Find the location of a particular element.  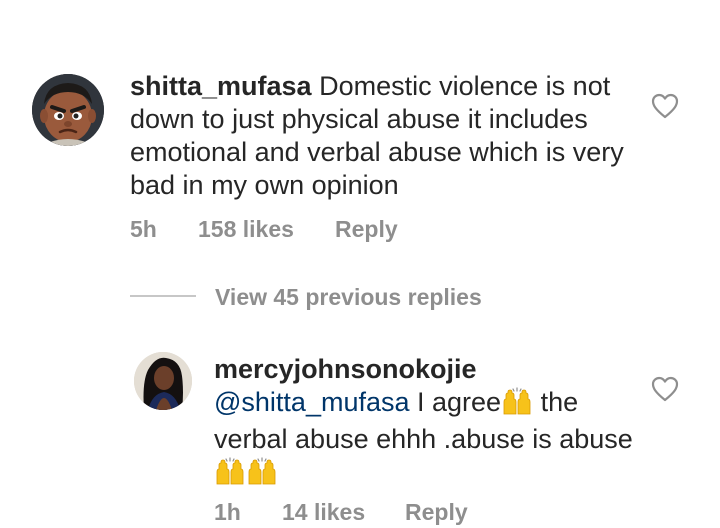

comment-body-part1: I agree is located at coordinates (455, 402).